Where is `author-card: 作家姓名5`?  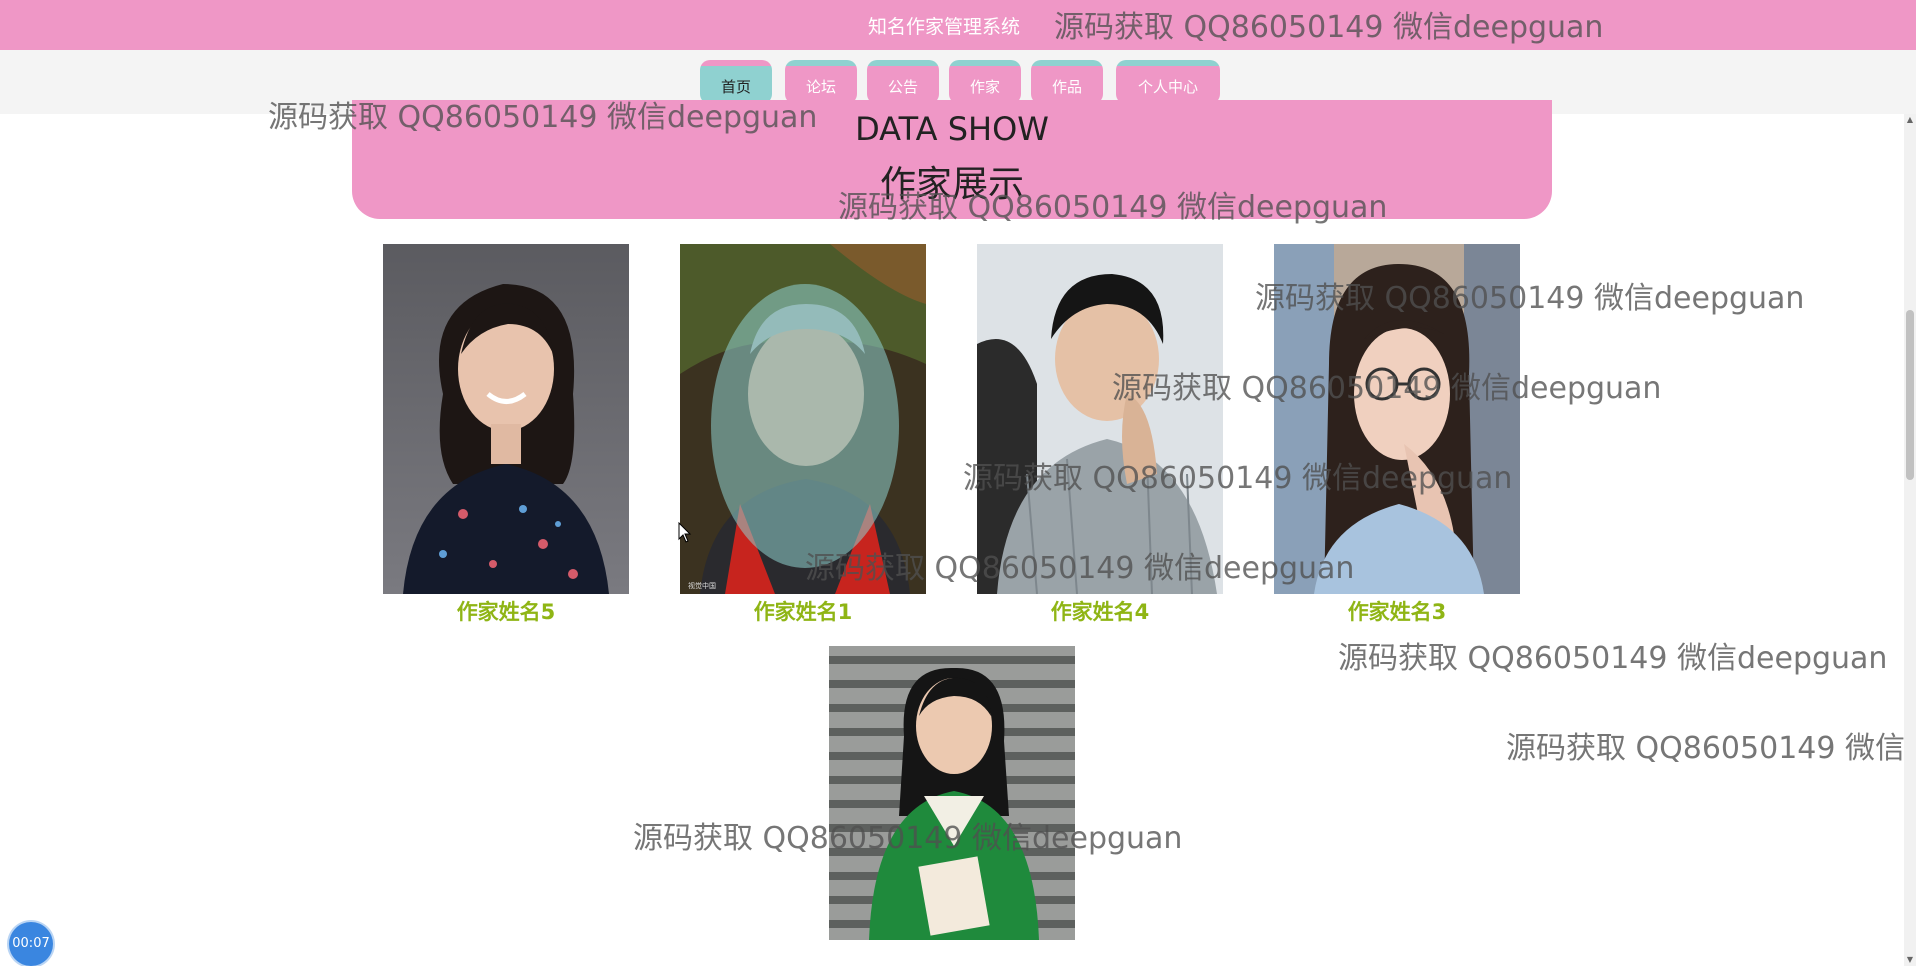 author-card: 作家姓名5 is located at coordinates (506, 436).